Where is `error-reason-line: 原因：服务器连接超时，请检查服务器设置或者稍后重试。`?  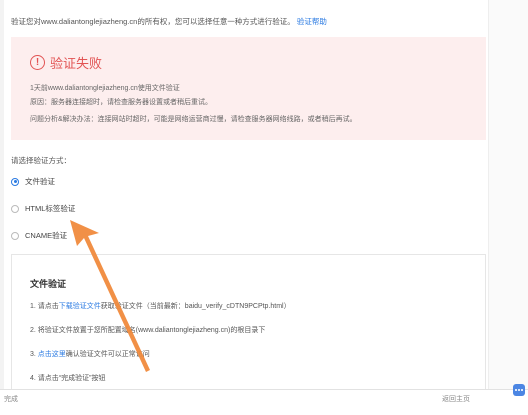 error-reason-line: 原因：服务器连接超时，请检查服务器设置或者稍后重试。 is located at coordinates (121, 102).